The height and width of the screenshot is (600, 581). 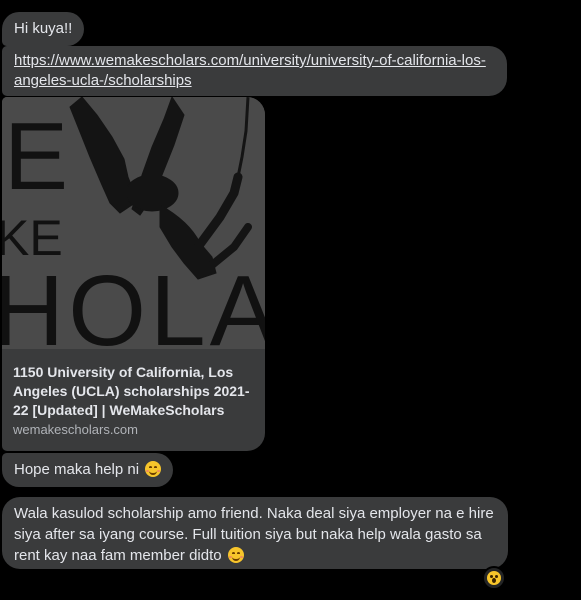 I want to click on message-bubble-greeting: Hi kuya!!, so click(x=43, y=29).